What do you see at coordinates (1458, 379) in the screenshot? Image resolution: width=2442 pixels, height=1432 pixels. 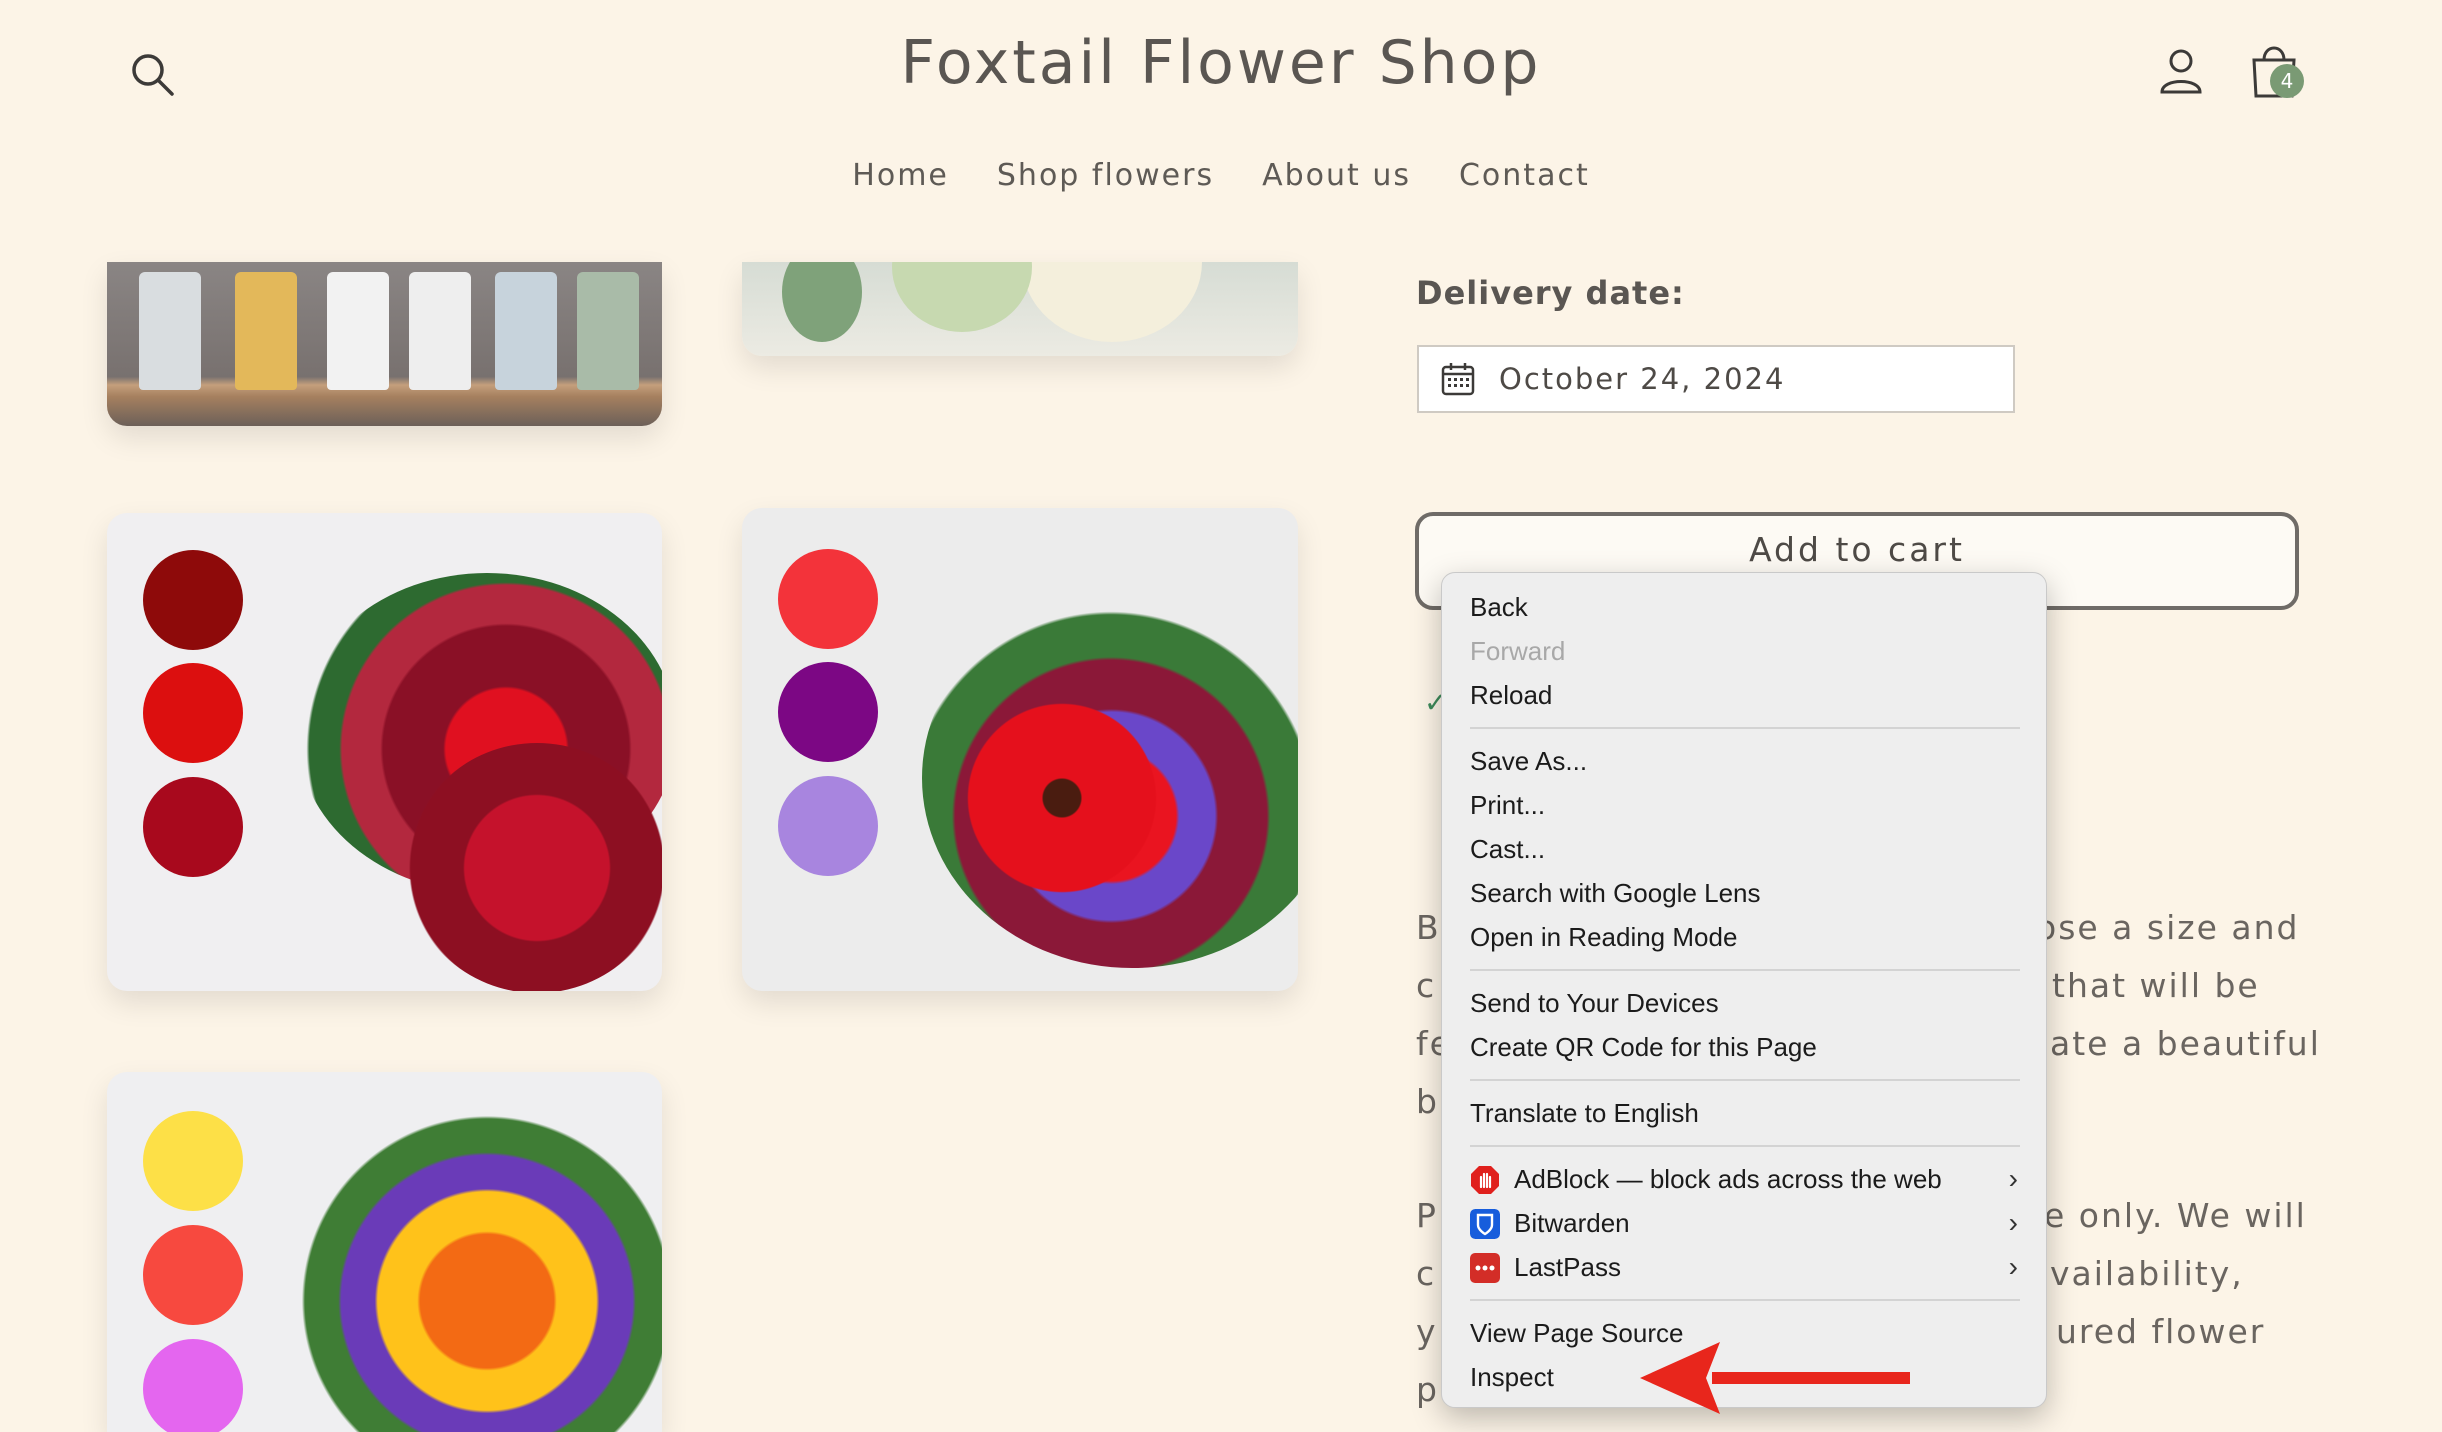 I see `calendar-icon` at bounding box center [1458, 379].